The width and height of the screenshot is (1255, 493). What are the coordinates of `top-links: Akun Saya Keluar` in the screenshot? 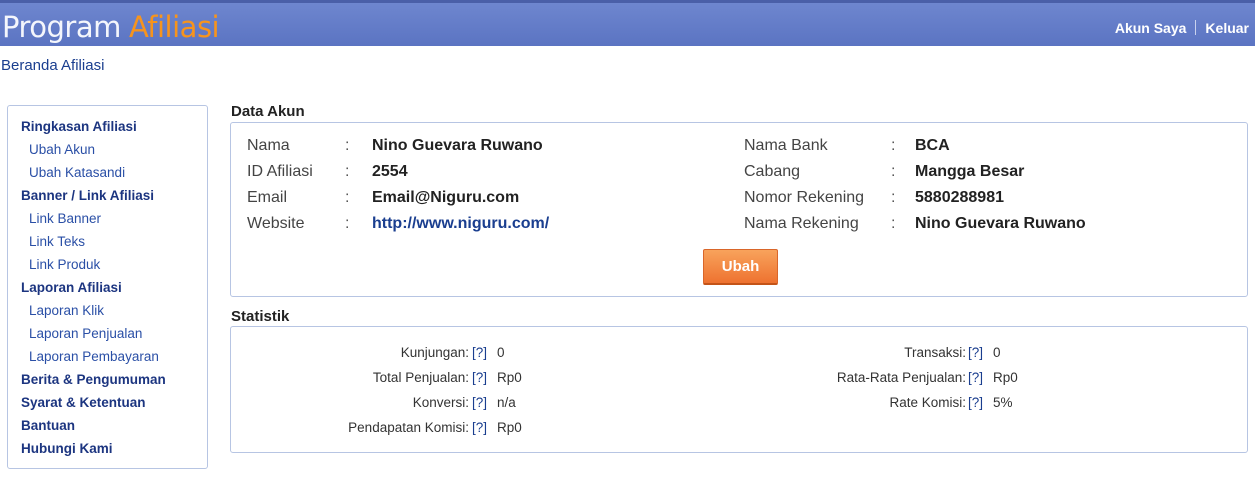 It's located at (1182, 28).